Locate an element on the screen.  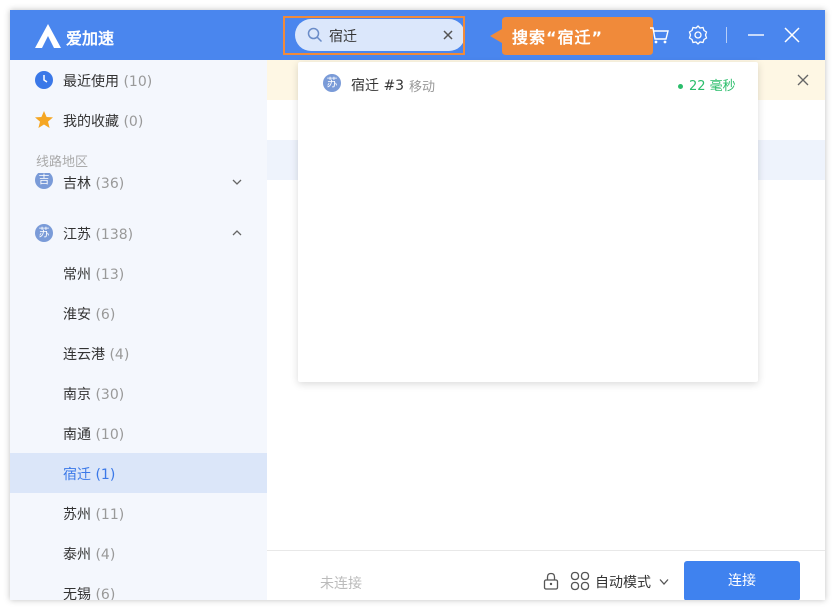
mode-grid-icon is located at coordinates (580, 581).